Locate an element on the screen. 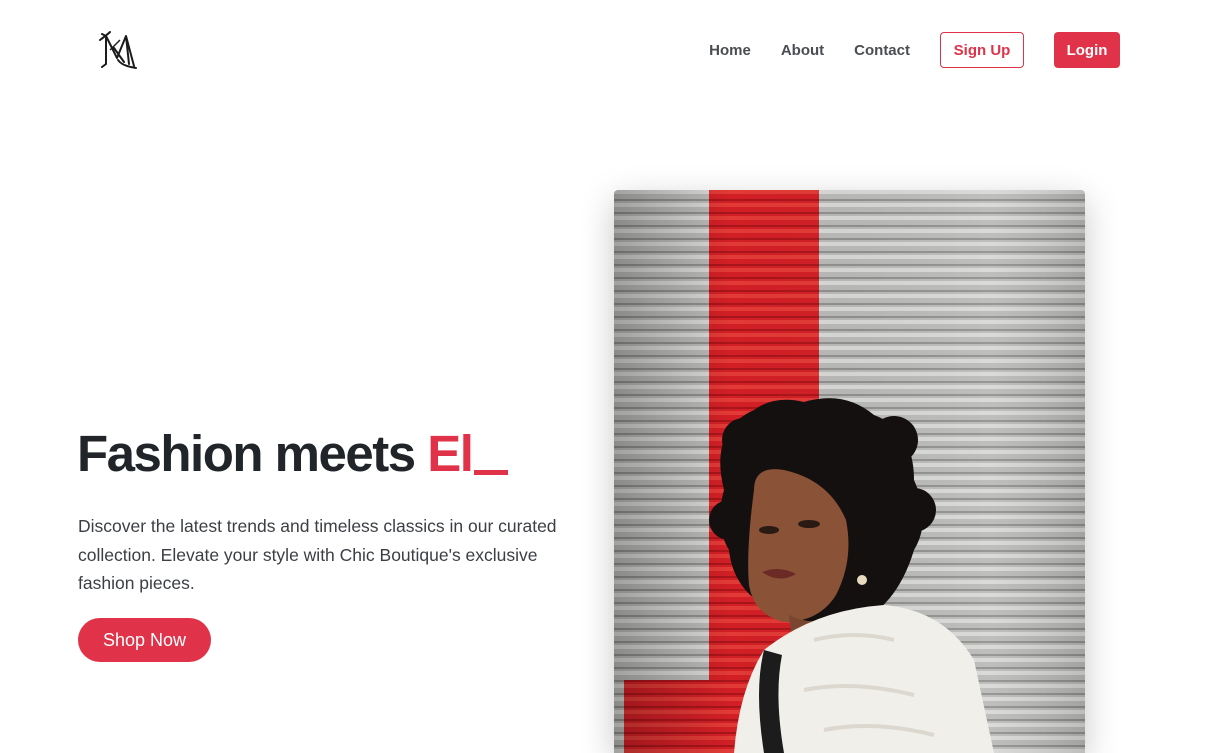 The height and width of the screenshot is (753, 1206). nav-link-home: Home is located at coordinates (730, 50).